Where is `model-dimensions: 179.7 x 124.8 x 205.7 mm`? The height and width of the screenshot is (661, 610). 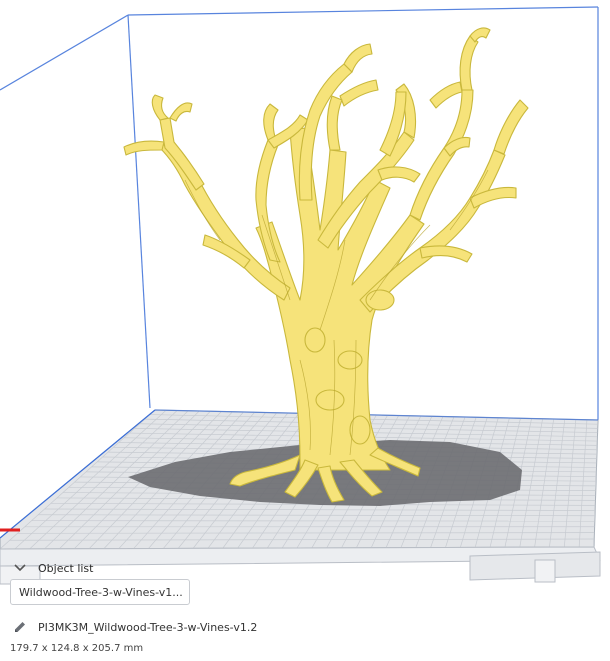 model-dimensions: 179.7 x 124.8 x 205.7 mm is located at coordinates (77, 648).